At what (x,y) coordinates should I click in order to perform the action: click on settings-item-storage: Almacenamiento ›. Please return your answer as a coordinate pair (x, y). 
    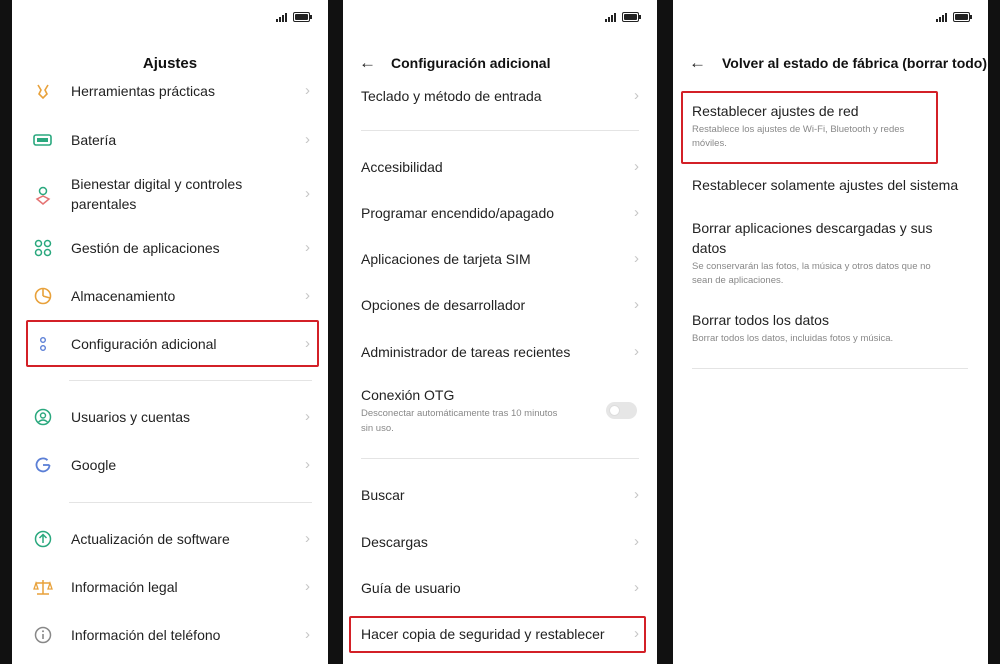
    Looking at the image, I should click on (170, 296).